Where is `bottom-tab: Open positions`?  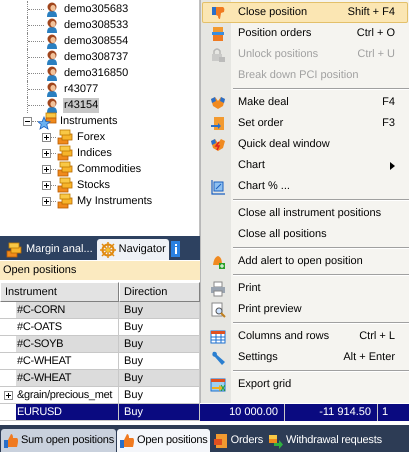
bottom-tab: Open positions is located at coordinates (163, 440).